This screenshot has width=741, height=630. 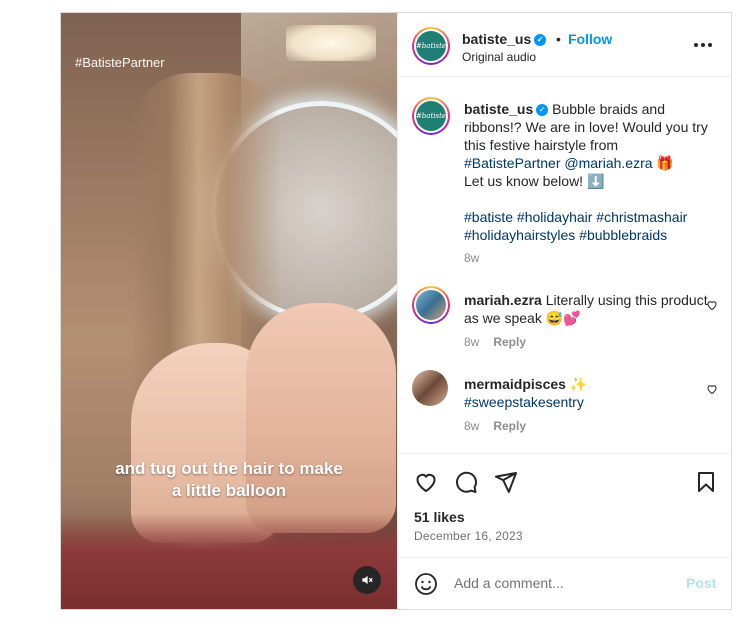 I want to click on comment-username: mermaidpisces, so click(x=515, y=384).